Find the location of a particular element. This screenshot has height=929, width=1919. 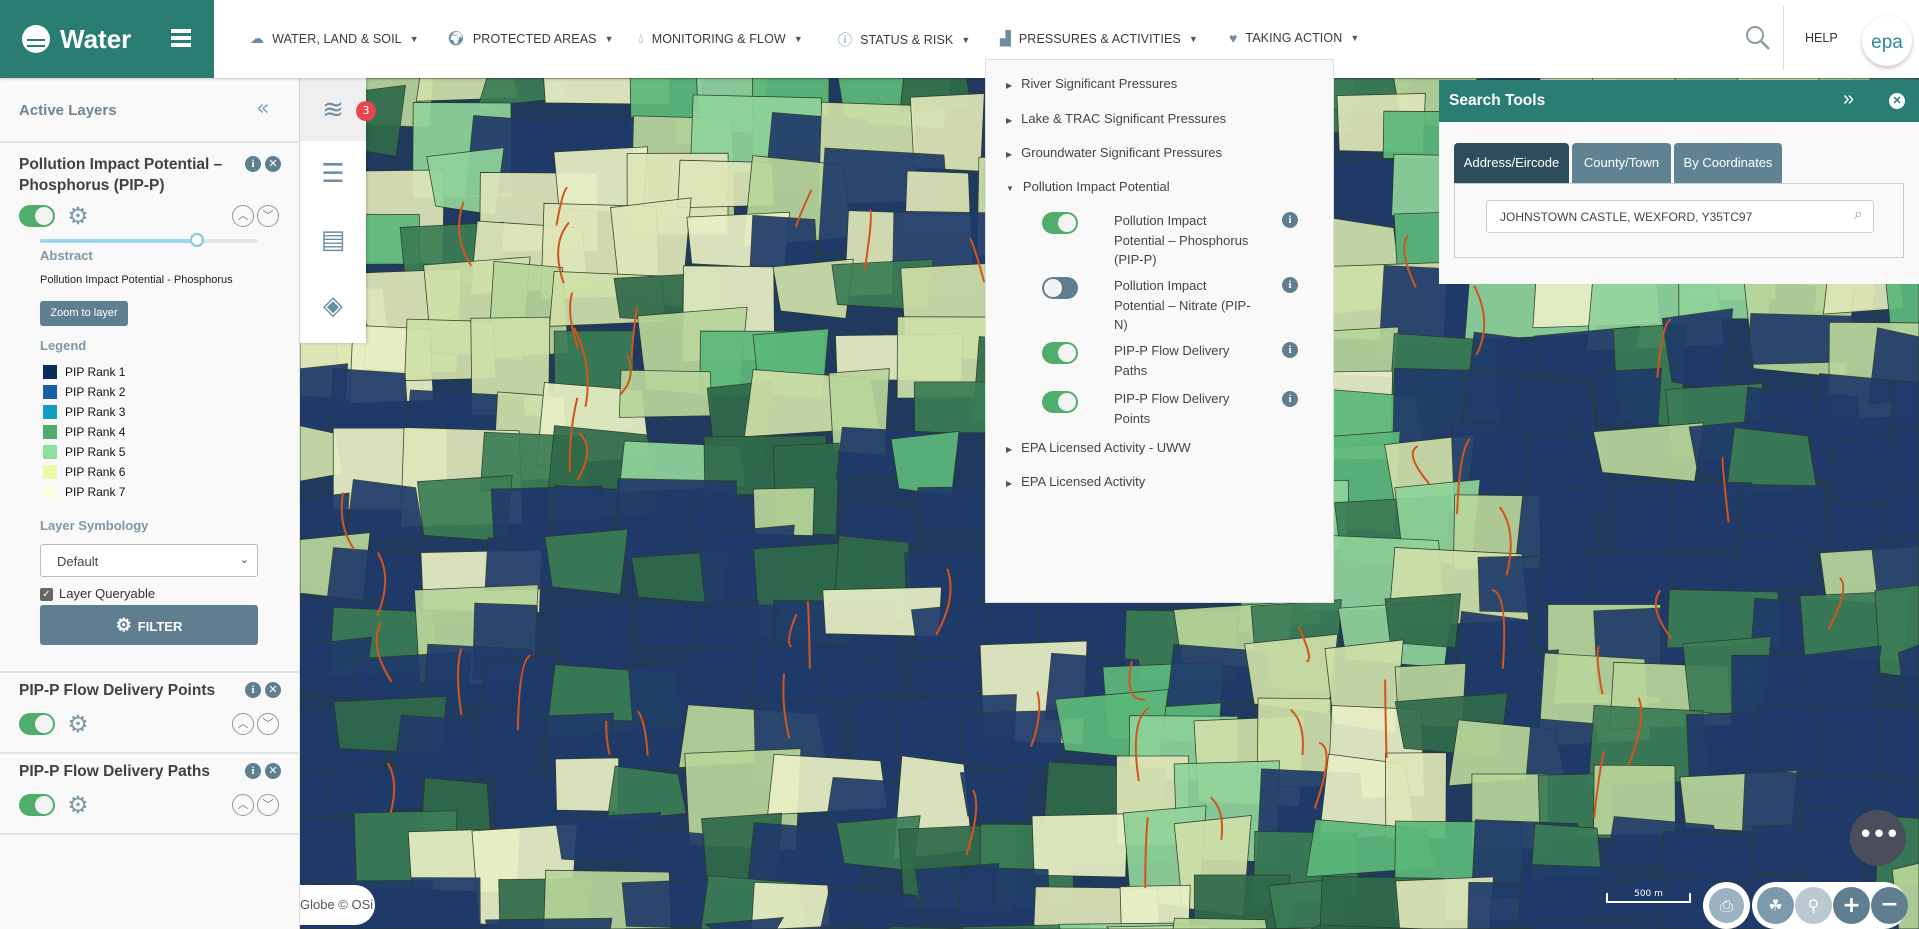

scale-label: 500 m is located at coordinates (1648, 894).